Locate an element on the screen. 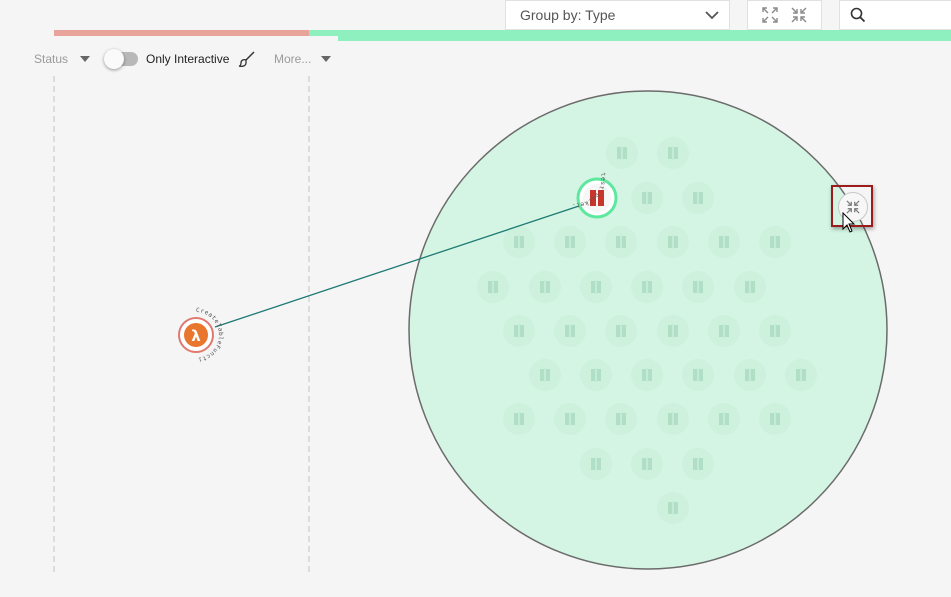  svg-text: CreateTableFunction is located at coordinates (112, 181).